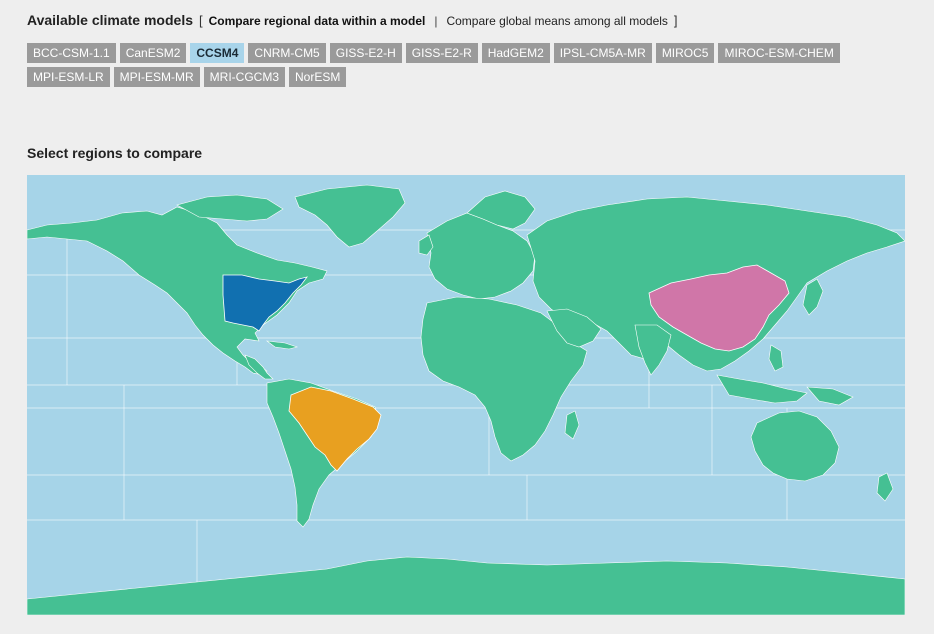 The width and height of the screenshot is (934, 634). I want to click on model-button-noresm: NorESM, so click(318, 77).